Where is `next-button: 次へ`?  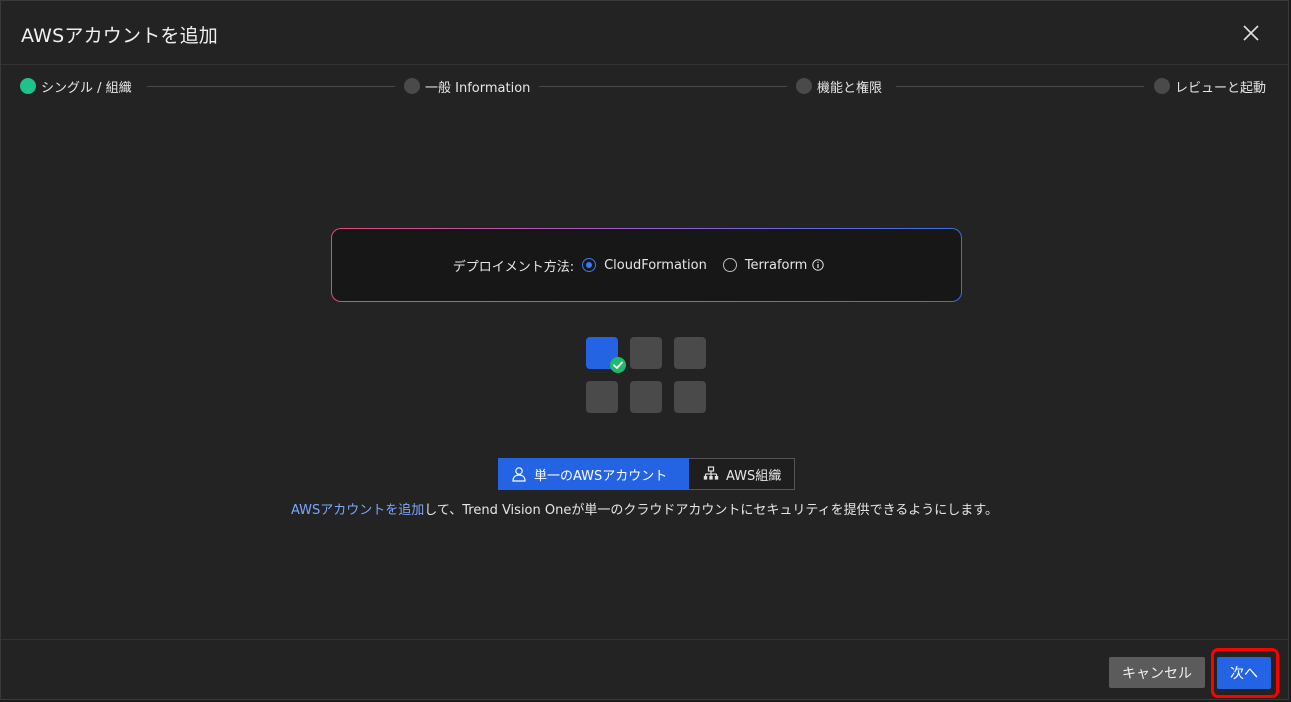
next-button: 次へ is located at coordinates (1244, 673).